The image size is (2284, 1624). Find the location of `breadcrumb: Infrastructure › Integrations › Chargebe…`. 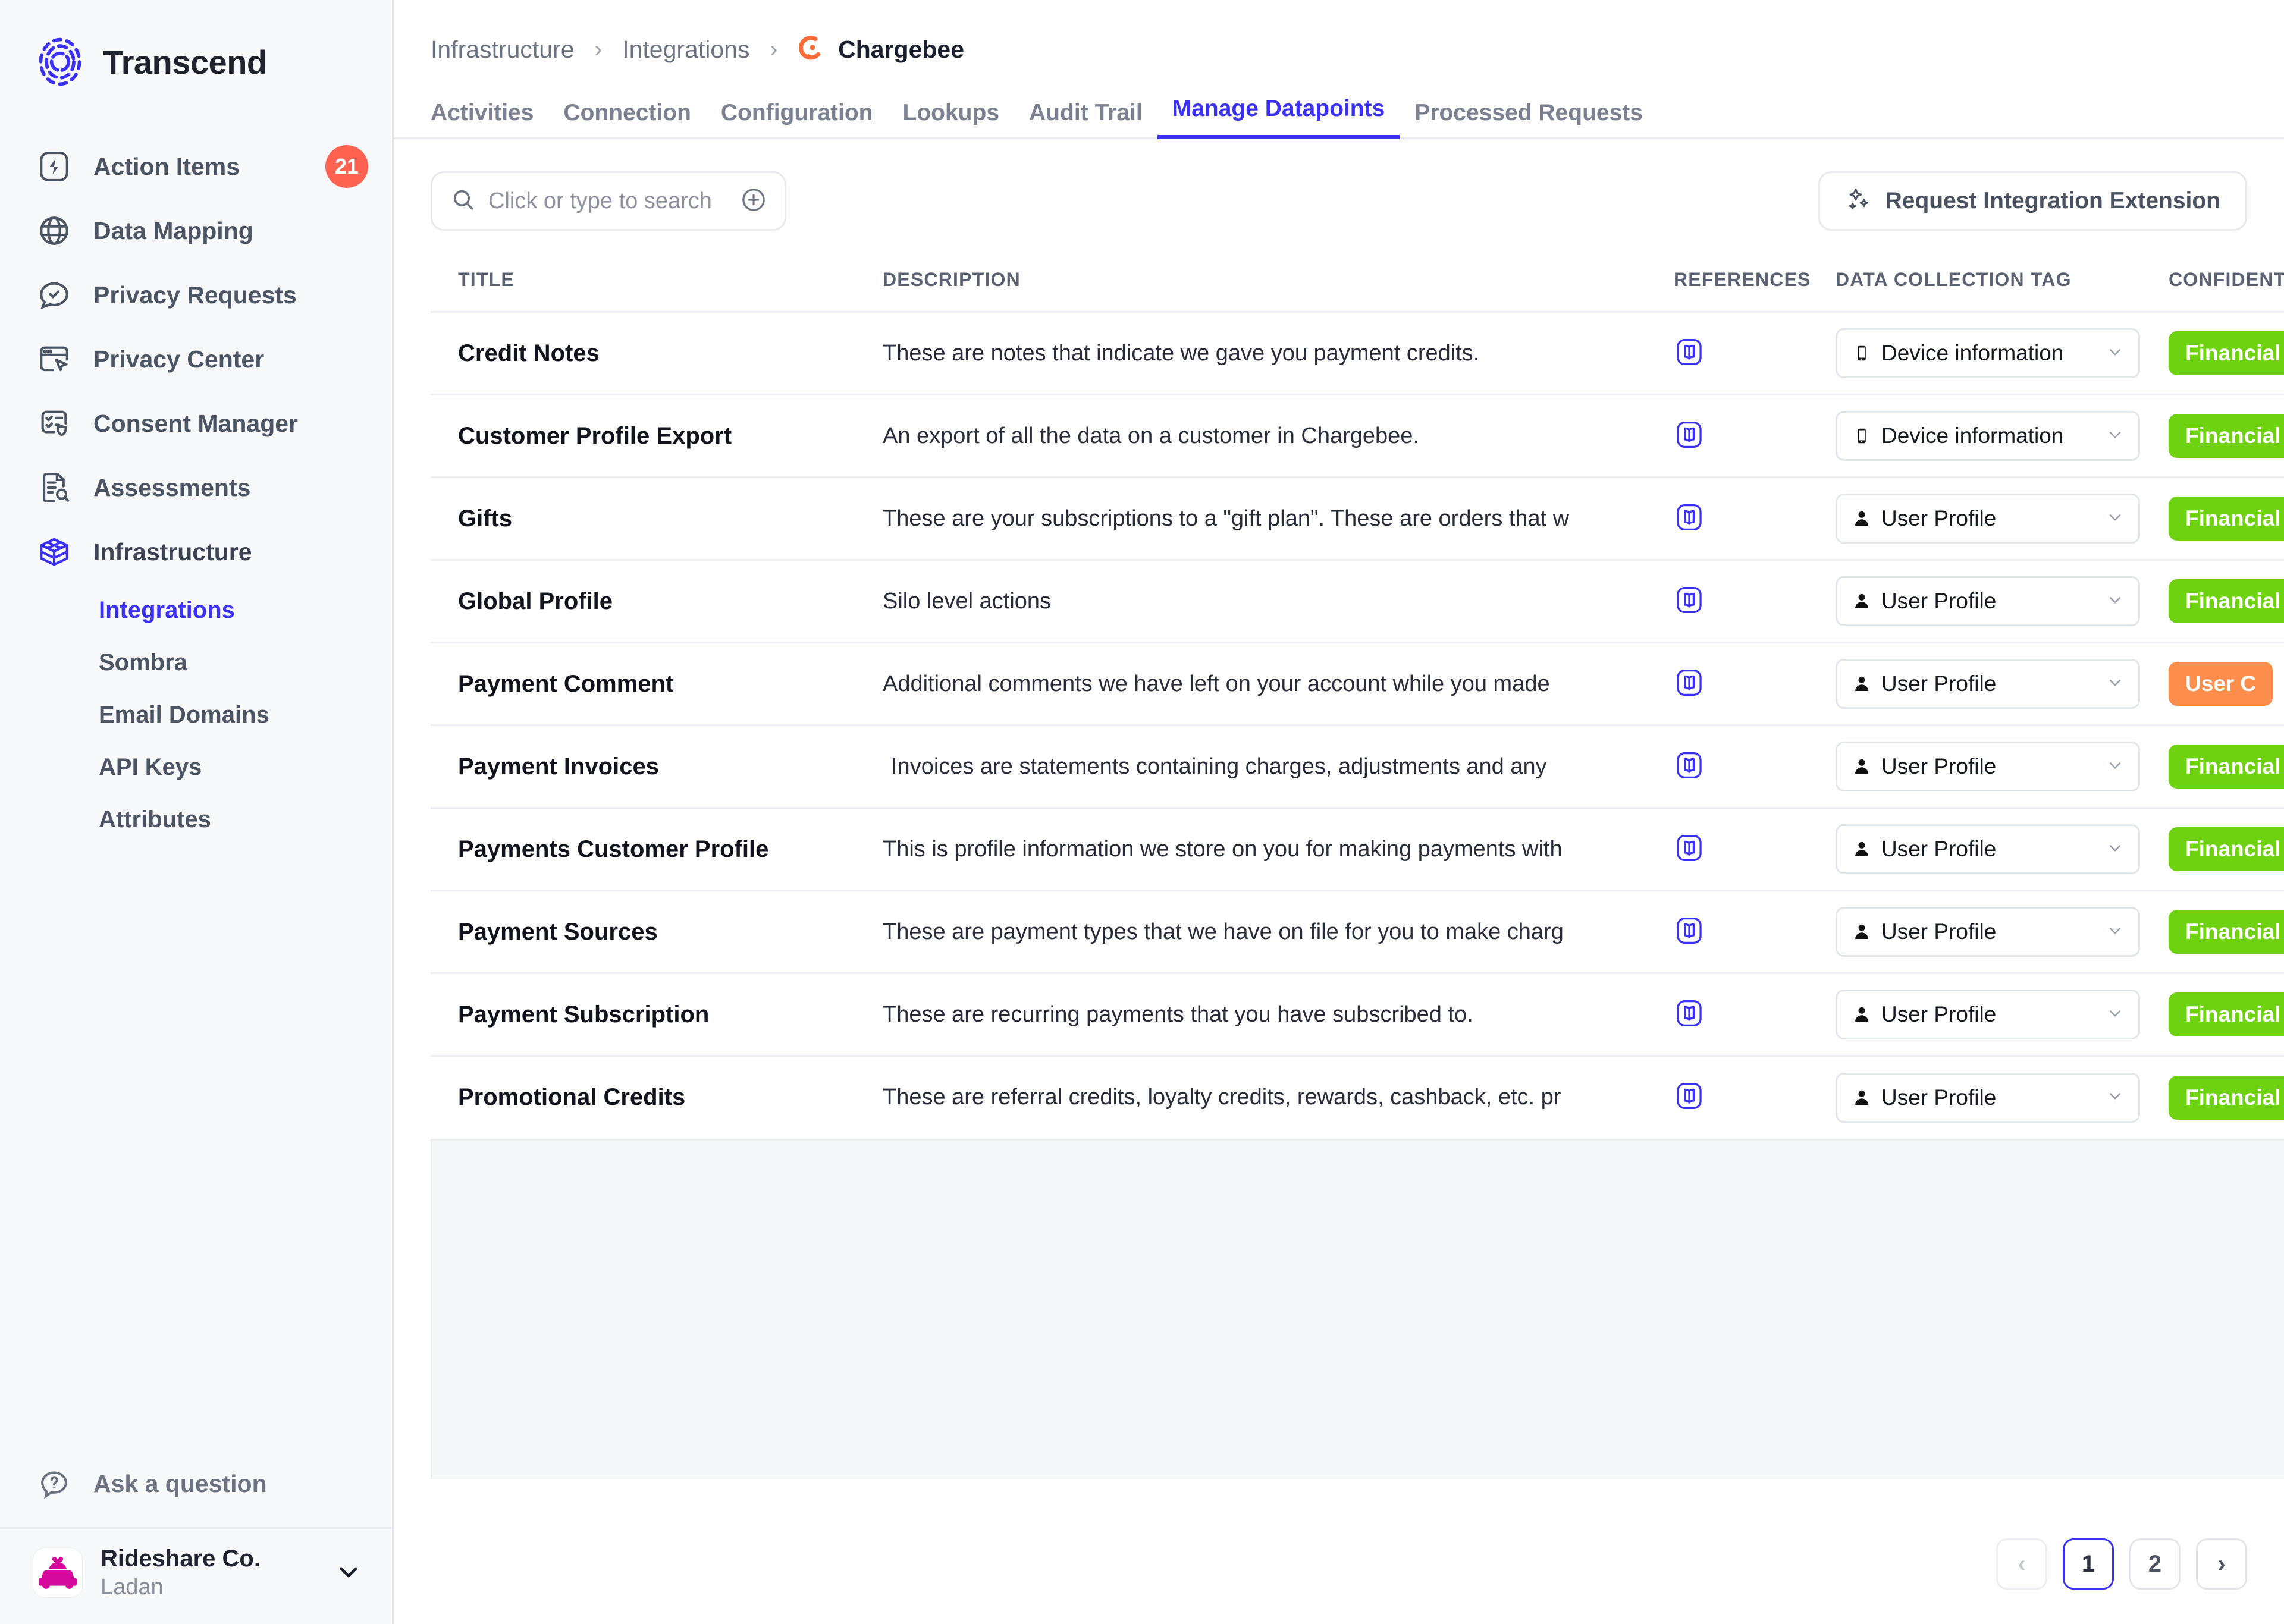

breadcrumb: Infrastructure › Integrations › Chargebe… is located at coordinates (1339, 32).